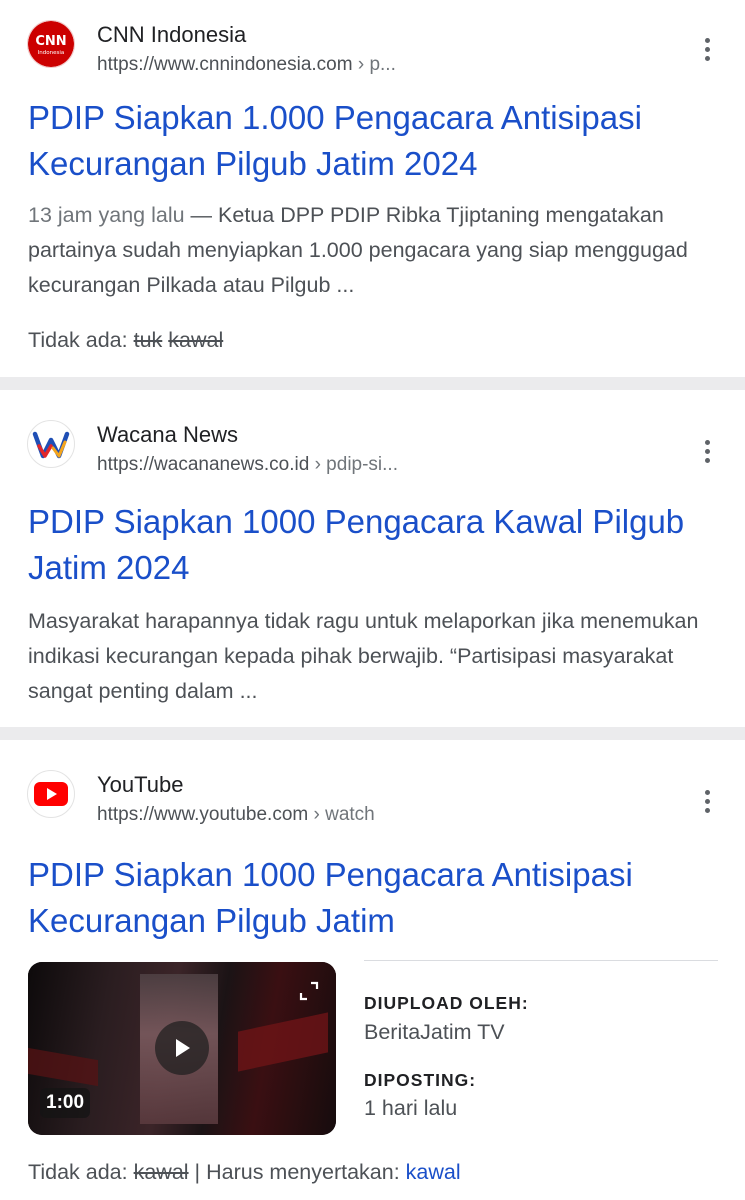 Image resolution: width=745 pixels, height=1200 pixels. Describe the element at coordinates (51, 794) in the screenshot. I see `youtube-favicon-icon` at that location.